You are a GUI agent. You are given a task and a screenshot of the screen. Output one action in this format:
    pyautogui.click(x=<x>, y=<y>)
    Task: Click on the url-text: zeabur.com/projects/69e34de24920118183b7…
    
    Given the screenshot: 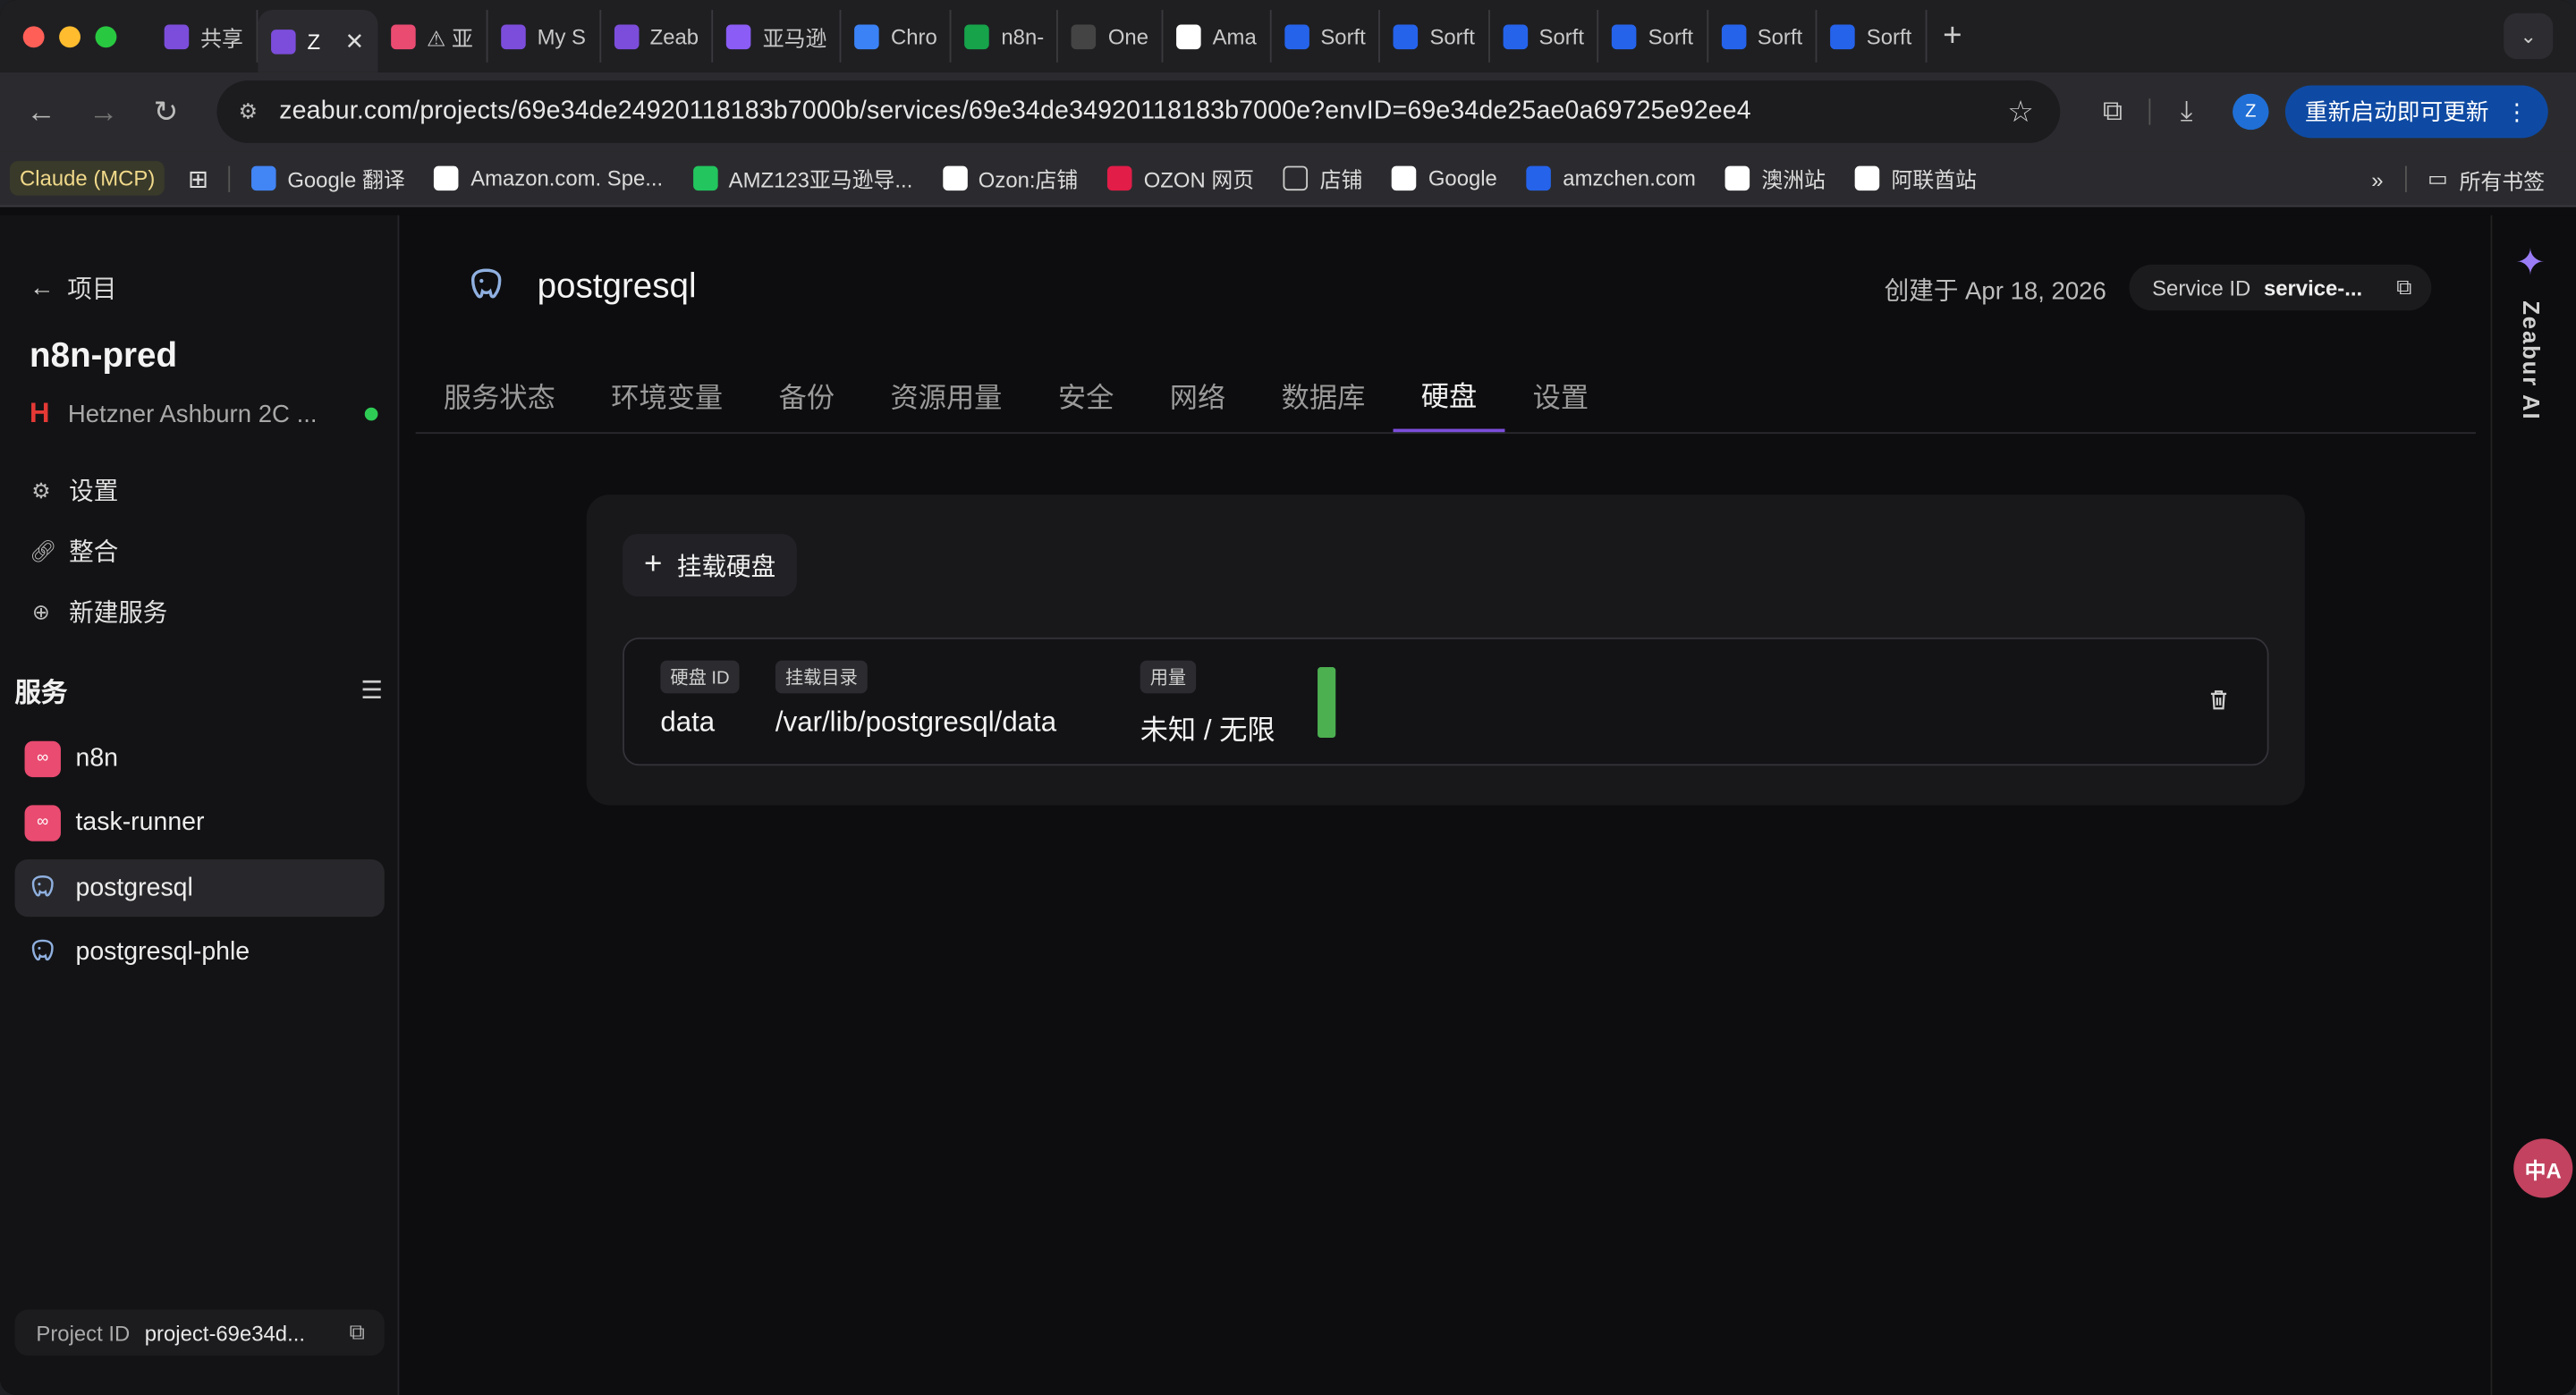 What is the action you would take?
    pyautogui.click(x=1015, y=111)
    